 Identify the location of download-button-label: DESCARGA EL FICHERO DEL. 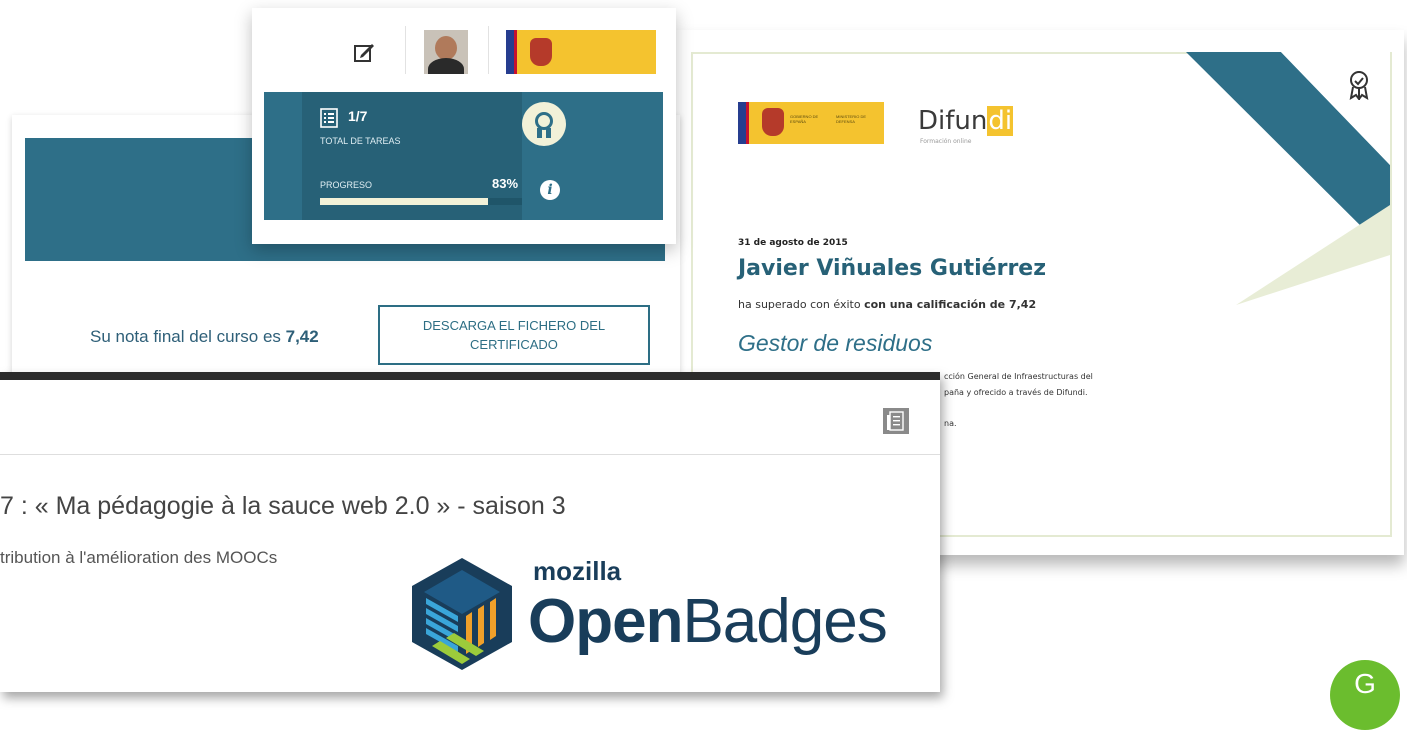
(514, 325).